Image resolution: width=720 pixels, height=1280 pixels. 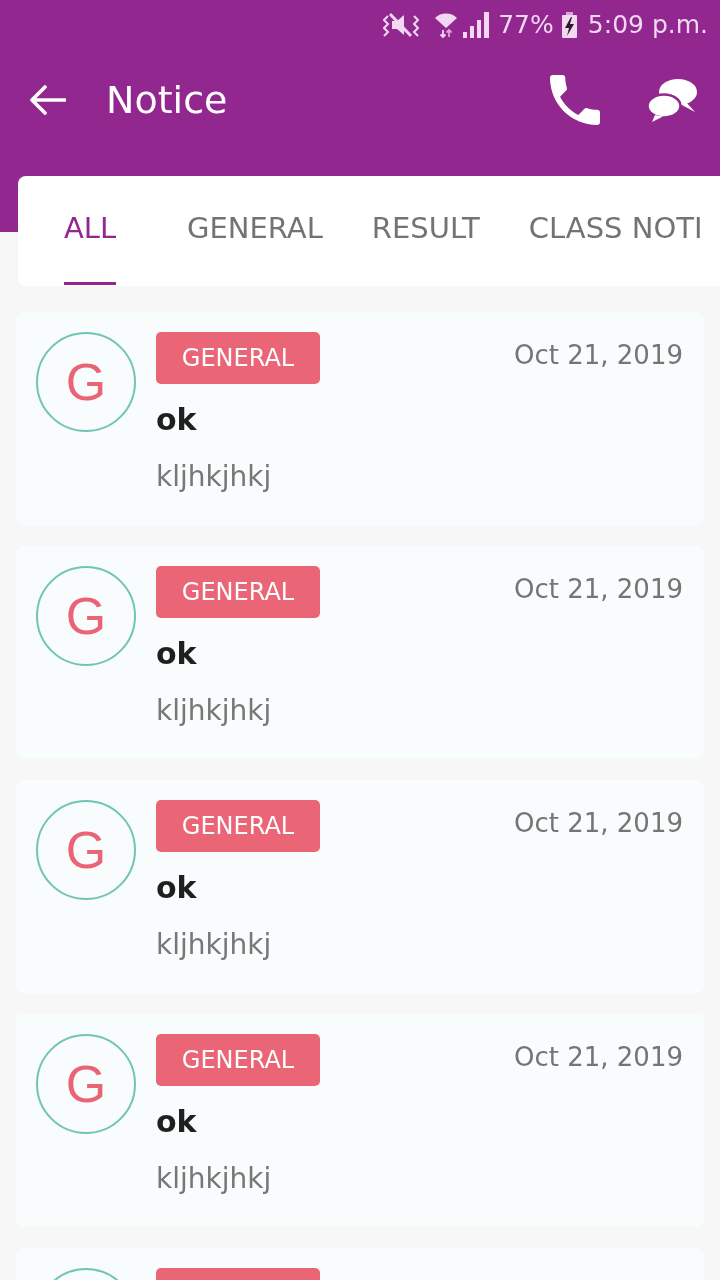 What do you see at coordinates (101, 231) in the screenshot?
I see `tab: ALL` at bounding box center [101, 231].